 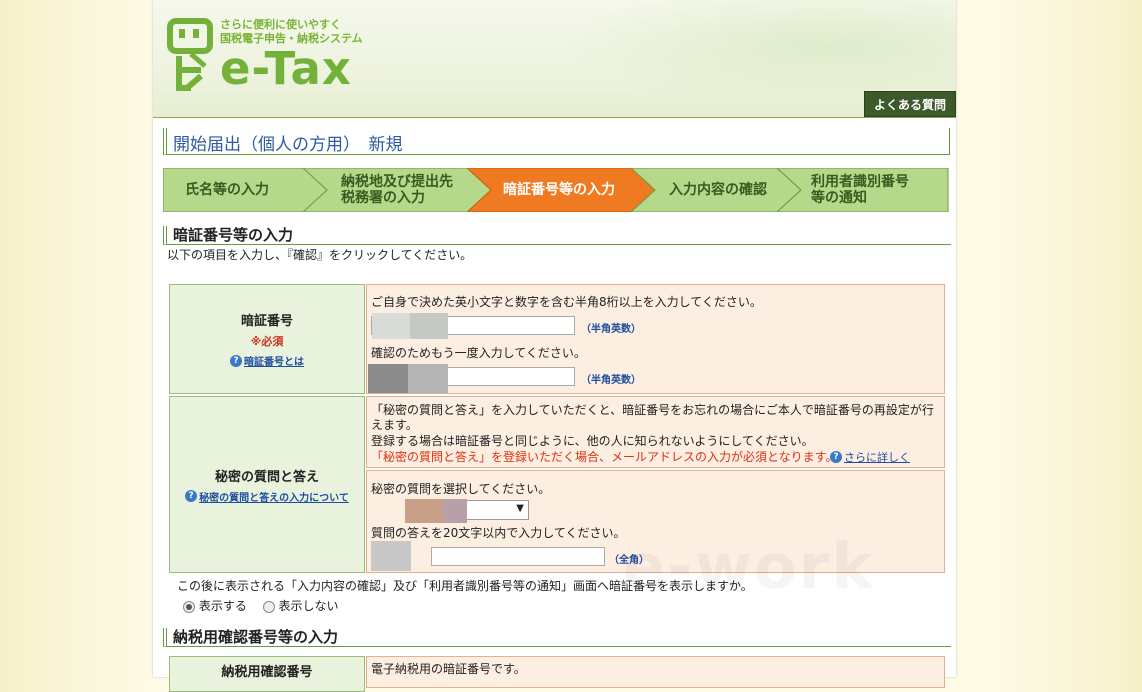 I want to click on radio-show: 表示する, so click(x=215, y=606).